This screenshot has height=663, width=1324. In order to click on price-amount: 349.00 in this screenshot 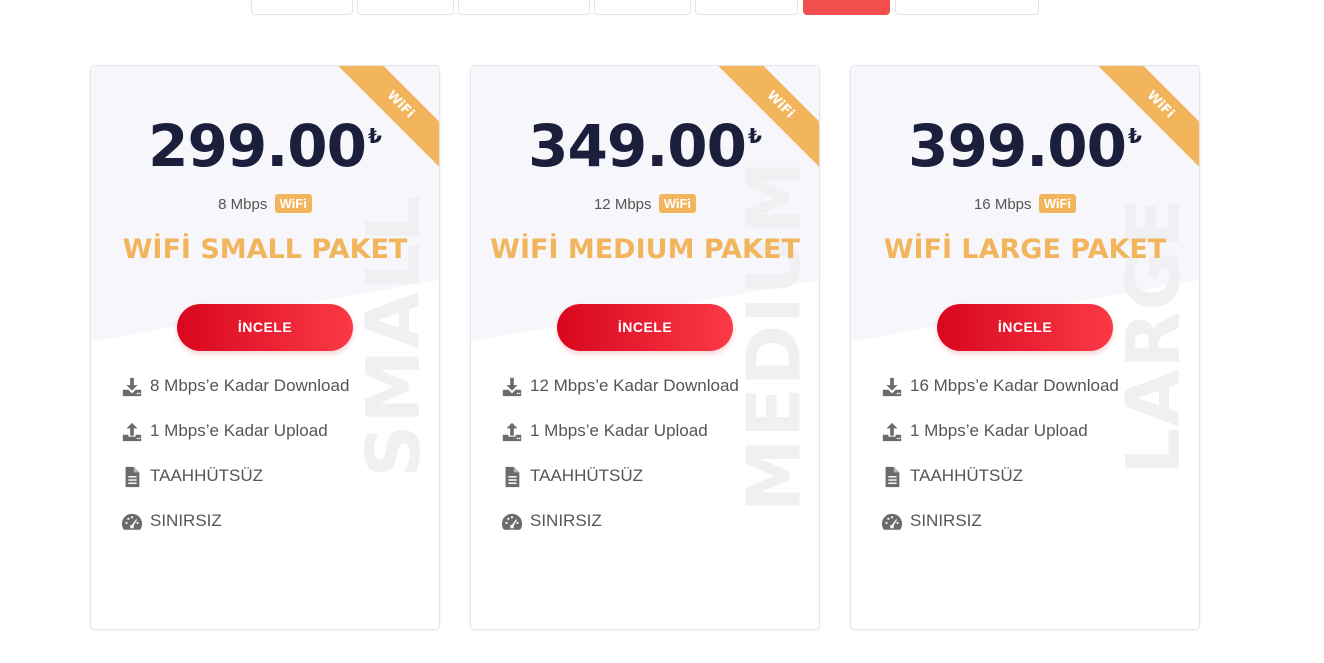, I will do `click(637, 146)`.